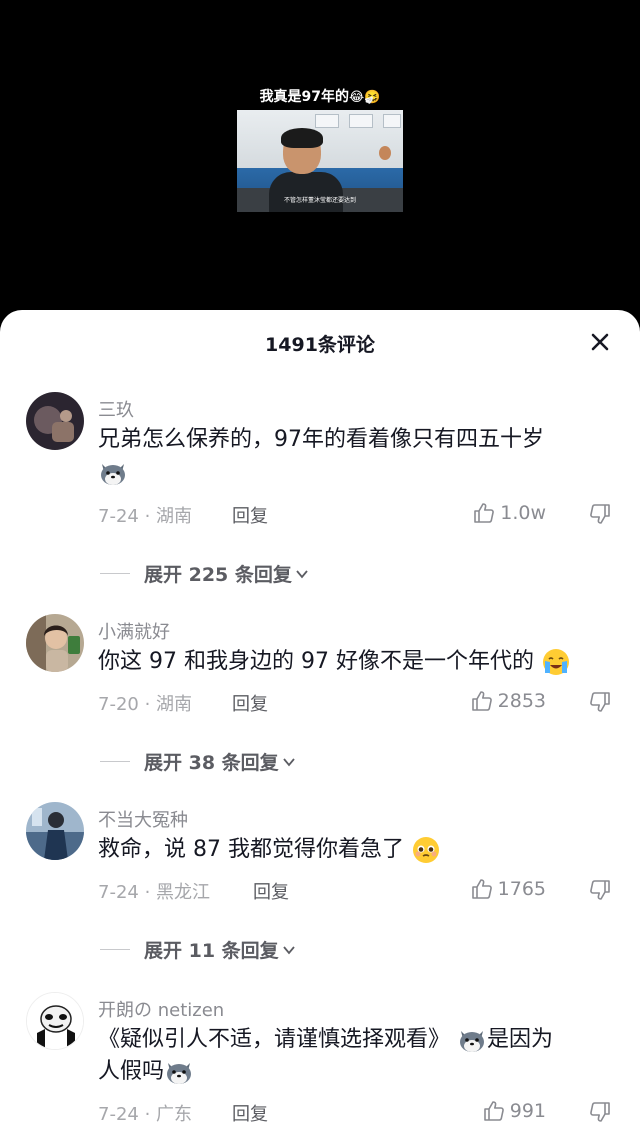 Image resolution: width=640 pixels, height=1137 pixels. What do you see at coordinates (320, 161) in the screenshot?
I see `video-thumbnail: 不管怎样董沐莹都还要达到` at bounding box center [320, 161].